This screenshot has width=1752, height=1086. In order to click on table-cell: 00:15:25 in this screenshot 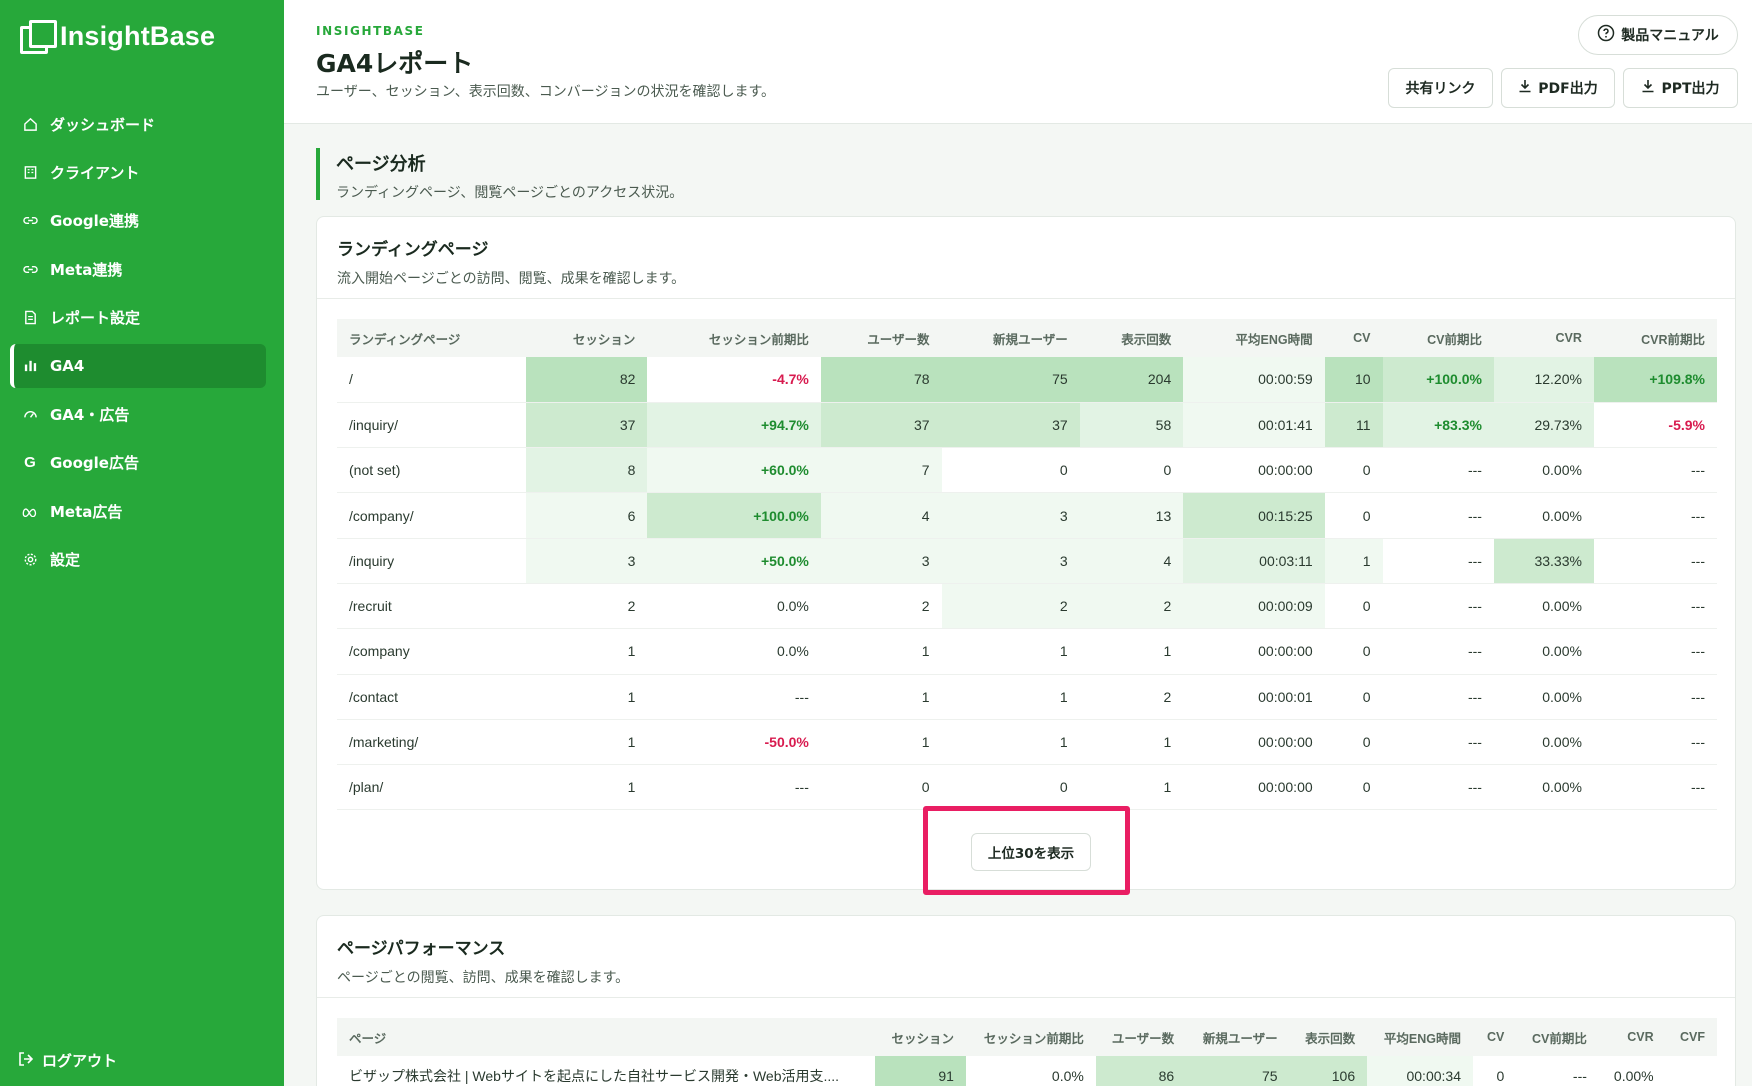, I will do `click(1254, 515)`.